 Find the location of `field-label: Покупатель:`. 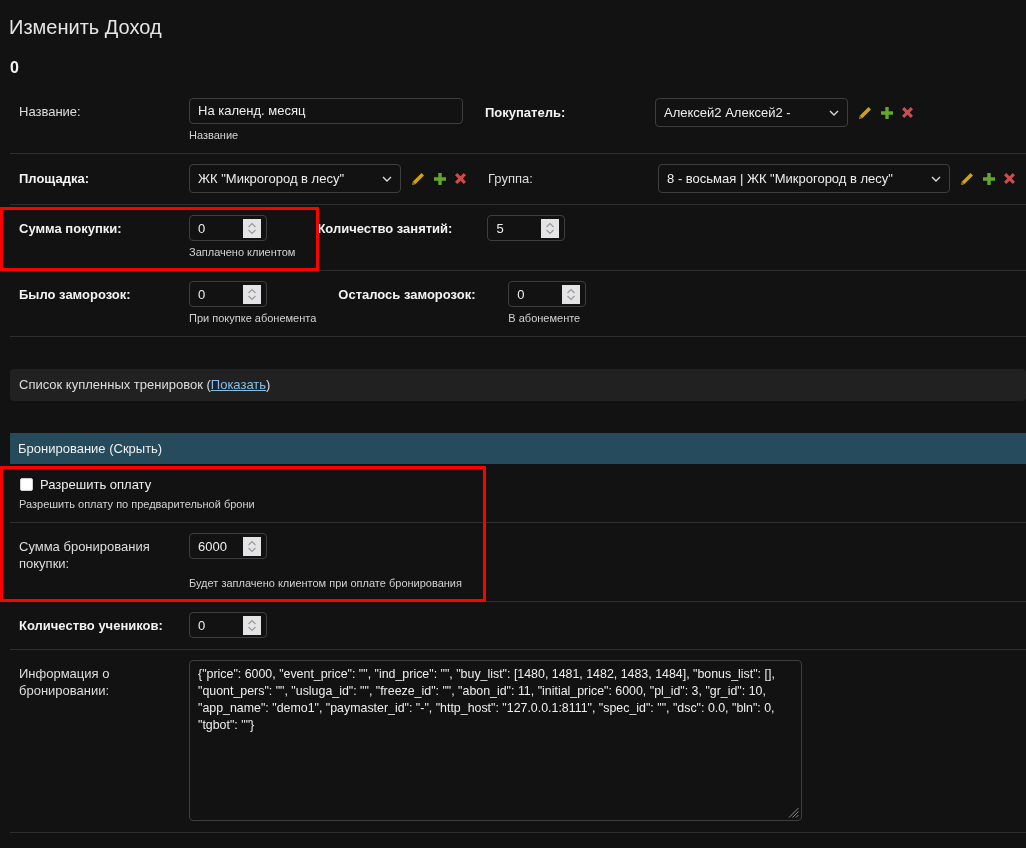

field-label: Покупатель: is located at coordinates (525, 112).